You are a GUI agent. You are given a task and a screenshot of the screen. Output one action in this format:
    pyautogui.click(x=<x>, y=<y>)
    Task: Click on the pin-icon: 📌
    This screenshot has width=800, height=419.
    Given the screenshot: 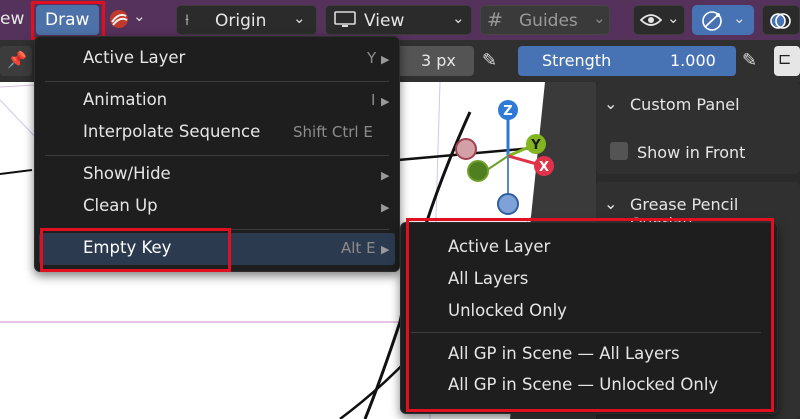 What is the action you would take?
    pyautogui.click(x=17, y=59)
    